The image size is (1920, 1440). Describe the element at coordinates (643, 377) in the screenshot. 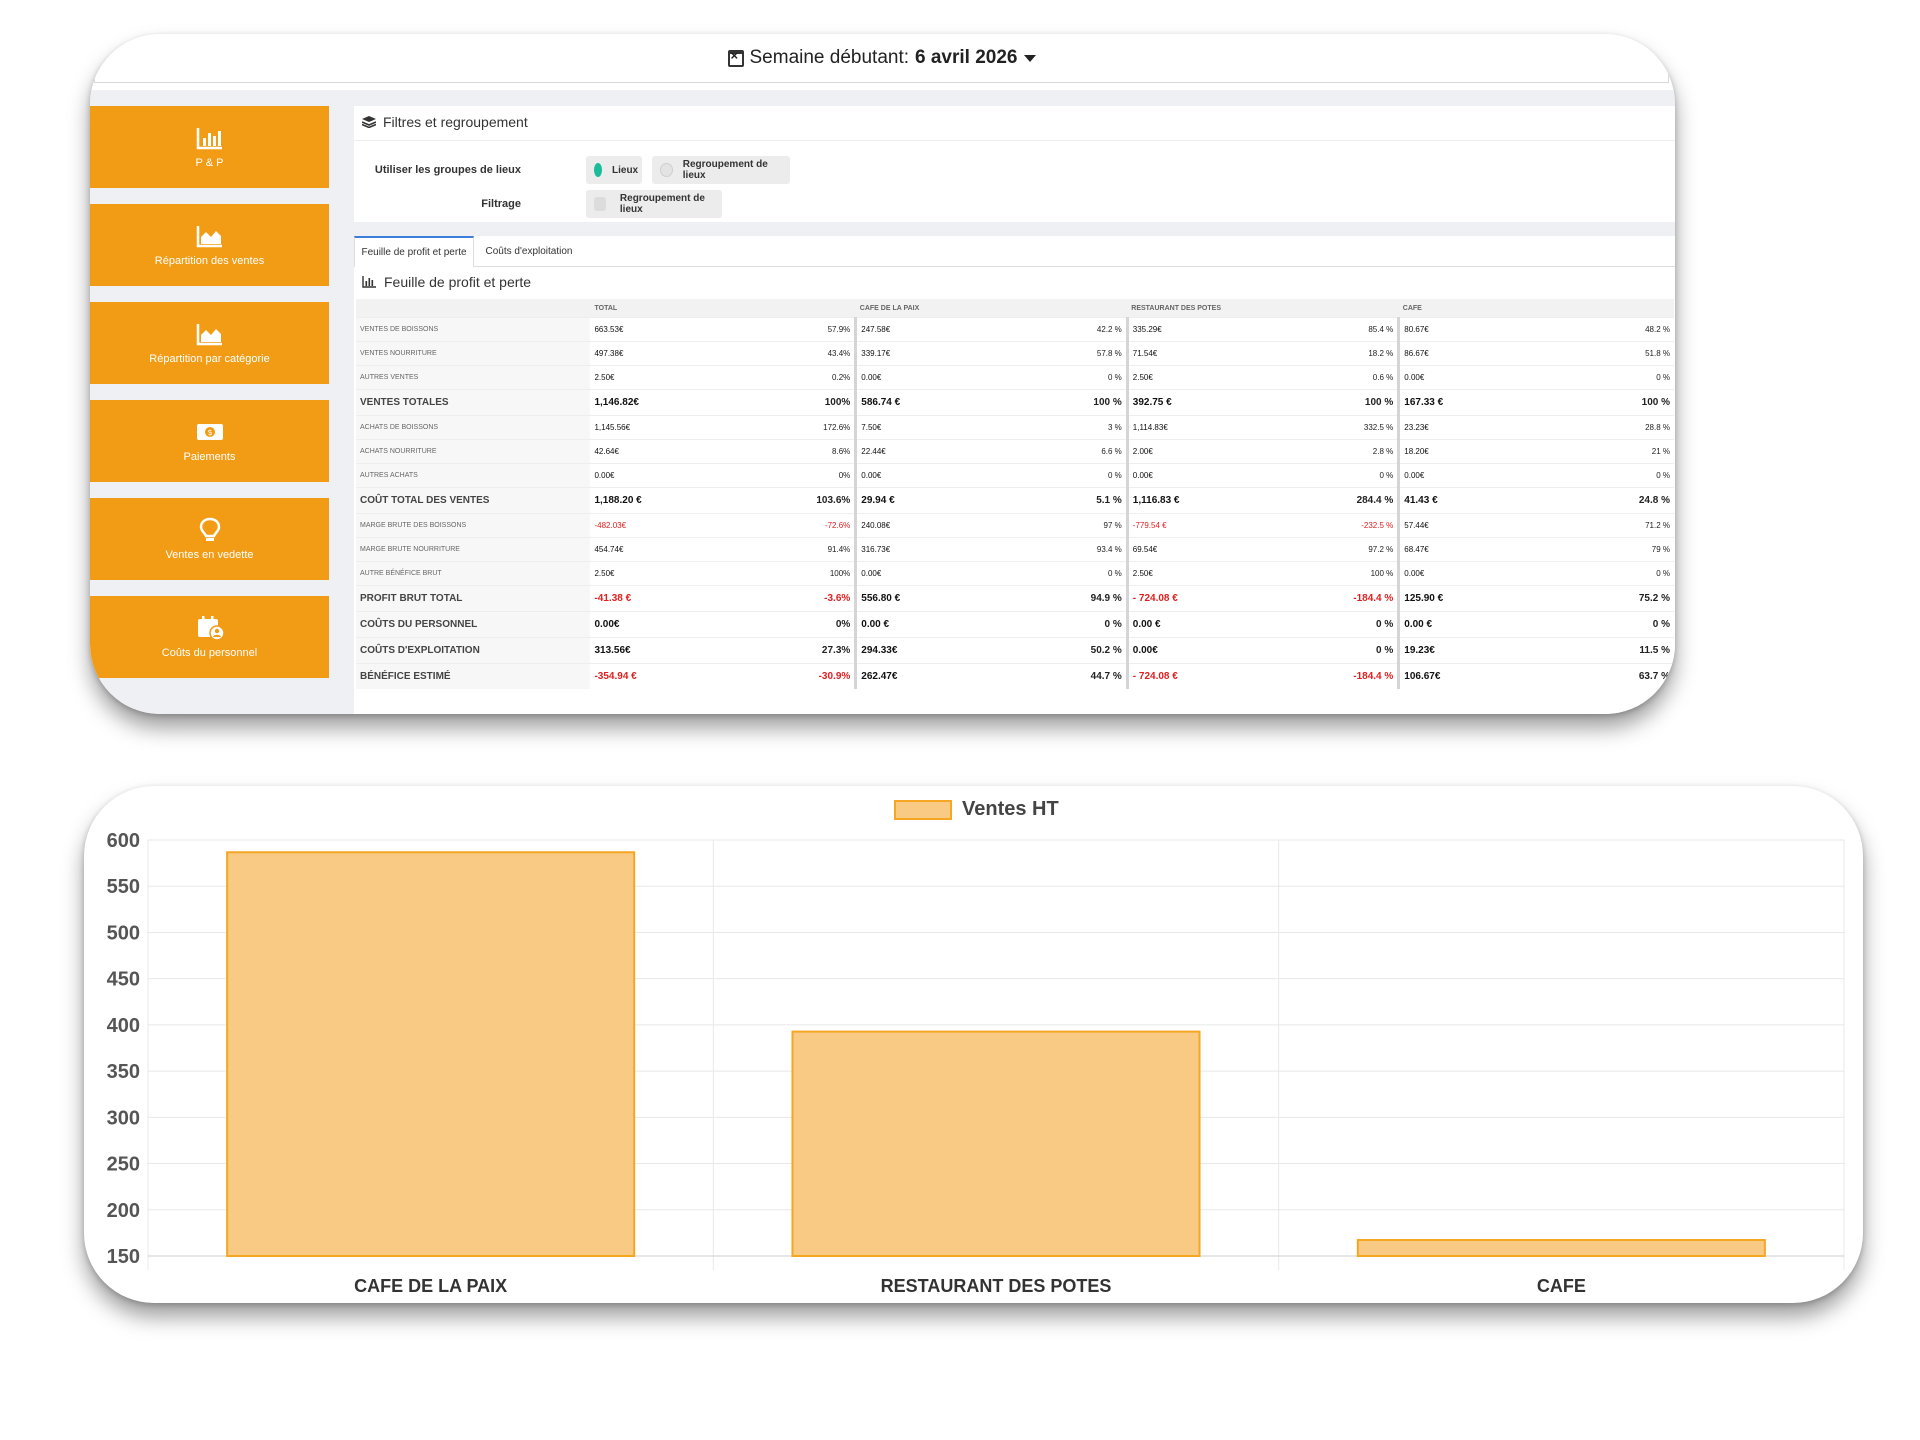

I see `cell-value: 2.50€` at that location.